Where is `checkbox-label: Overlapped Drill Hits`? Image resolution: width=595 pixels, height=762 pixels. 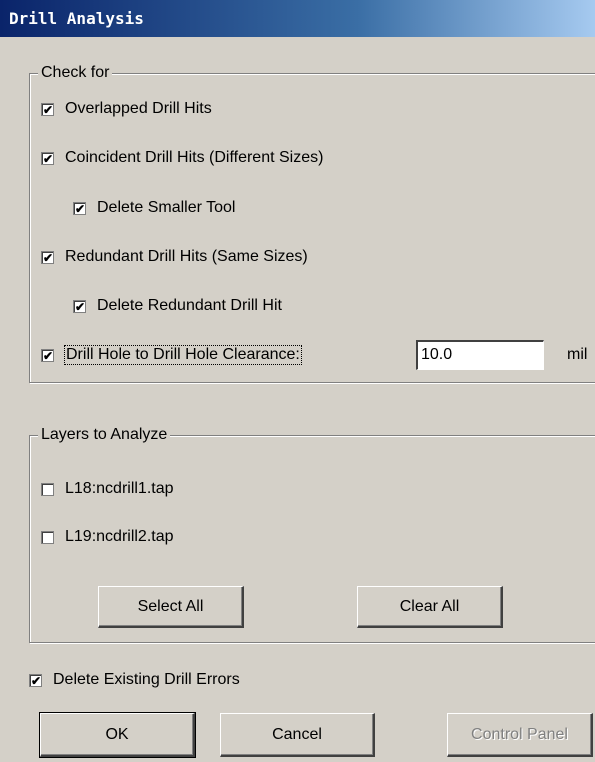 checkbox-label: Overlapped Drill Hits is located at coordinates (138, 108).